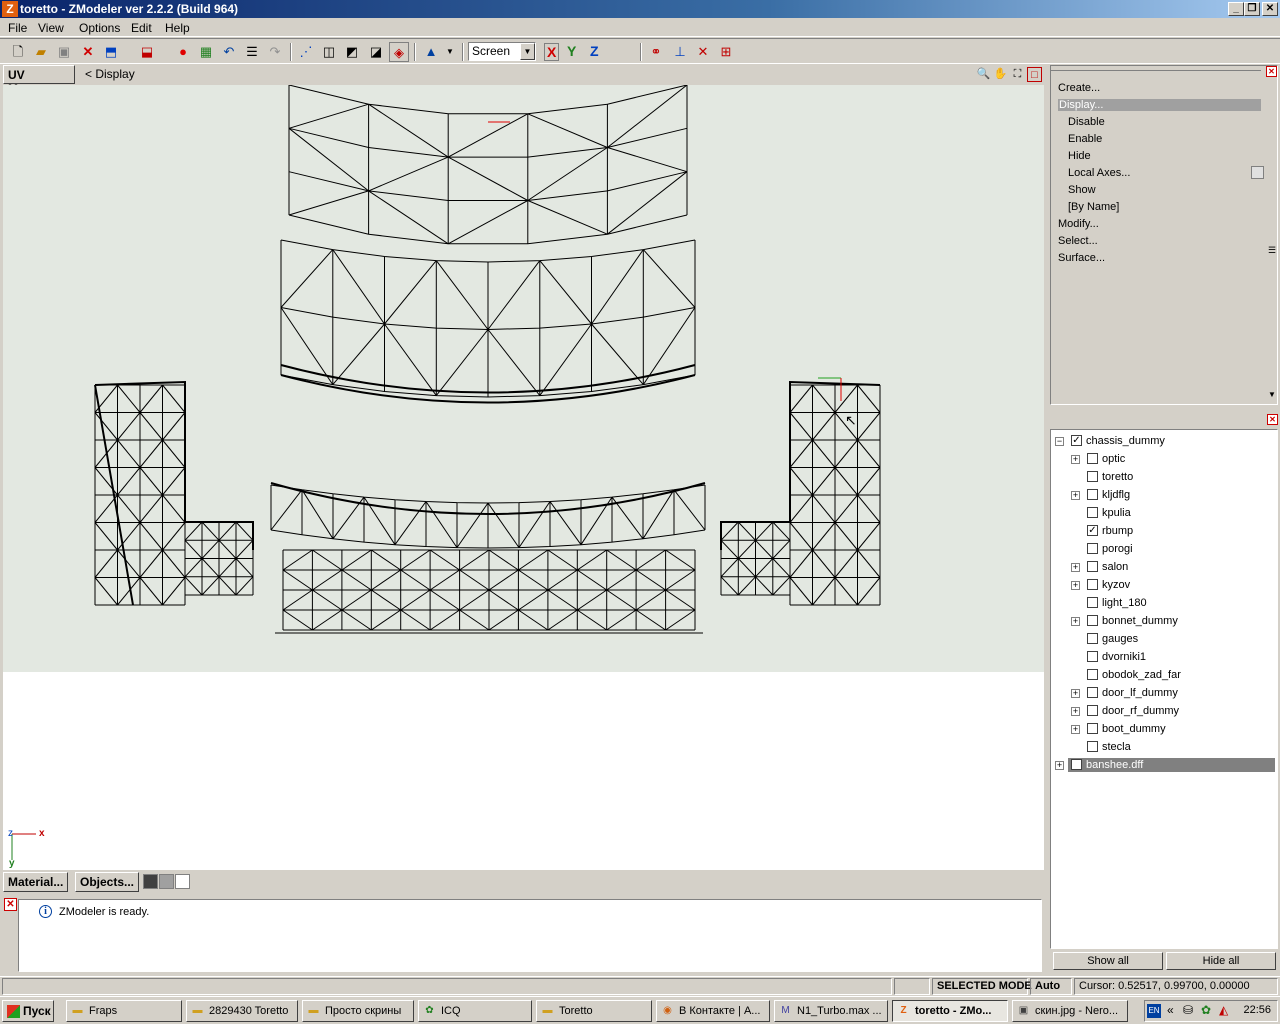 The width and height of the screenshot is (1280, 1024). Describe the element at coordinates (1163, 676) in the screenshot. I see `tree-node: obodok_zad_far` at that location.